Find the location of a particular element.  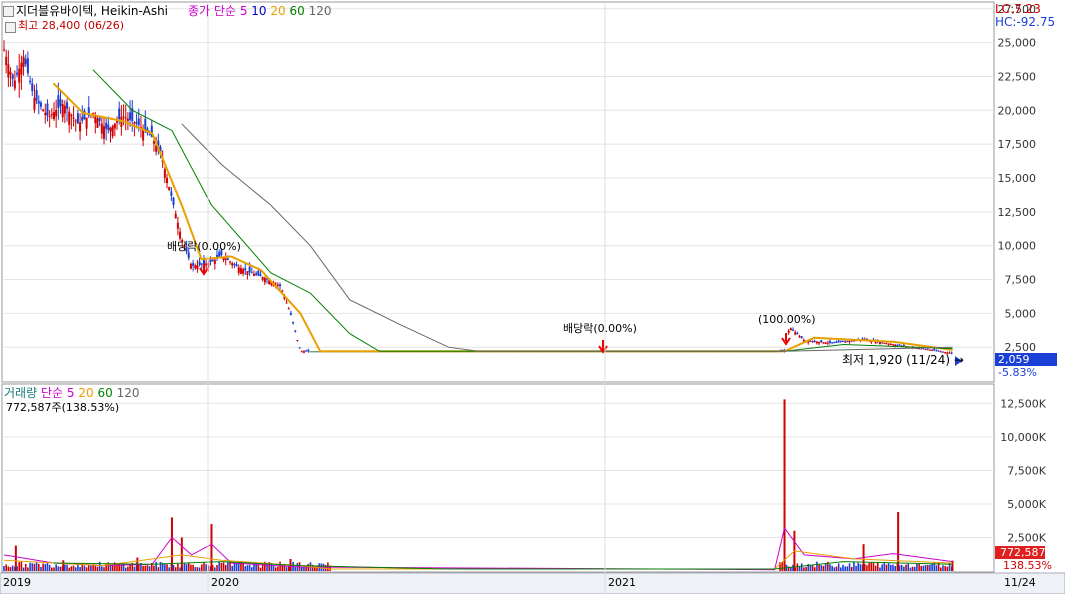

volume-ma-20: 20 is located at coordinates (86, 393).